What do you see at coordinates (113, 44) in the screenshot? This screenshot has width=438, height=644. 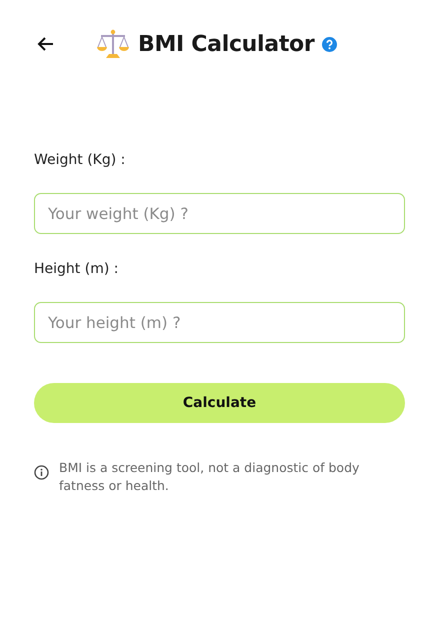 I see `balance-scale-icon` at bounding box center [113, 44].